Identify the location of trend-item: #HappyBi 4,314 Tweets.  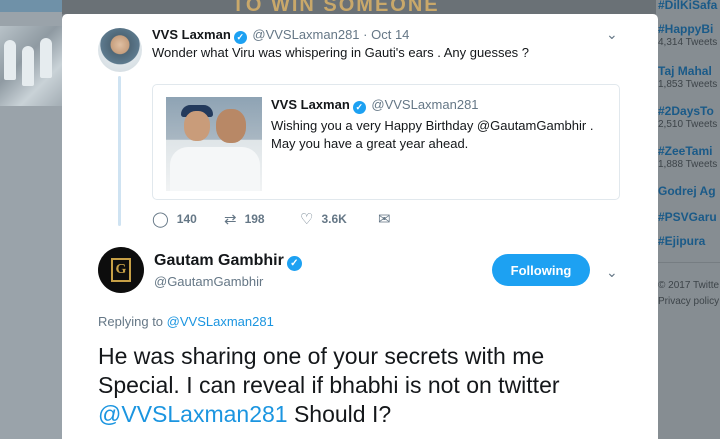
(687, 35).